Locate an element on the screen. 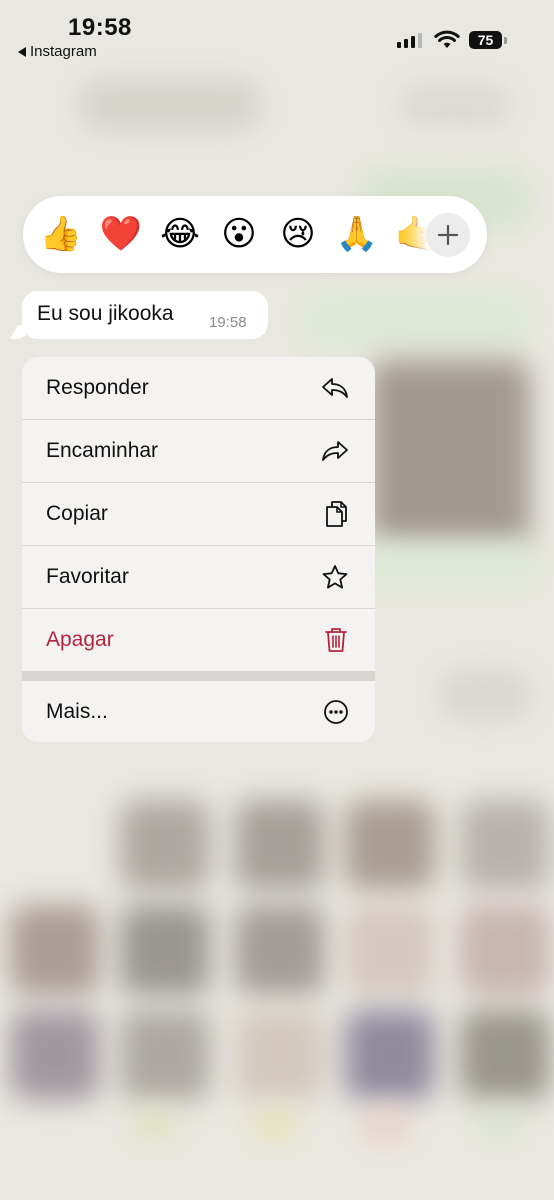  cellular-signal-icon is located at coordinates (409, 40).